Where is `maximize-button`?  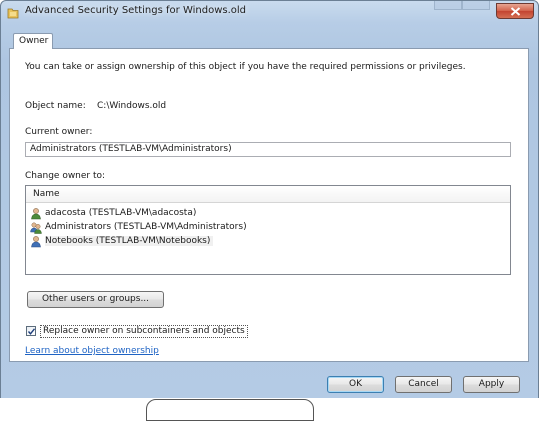
maximize-button is located at coordinates (476, 5).